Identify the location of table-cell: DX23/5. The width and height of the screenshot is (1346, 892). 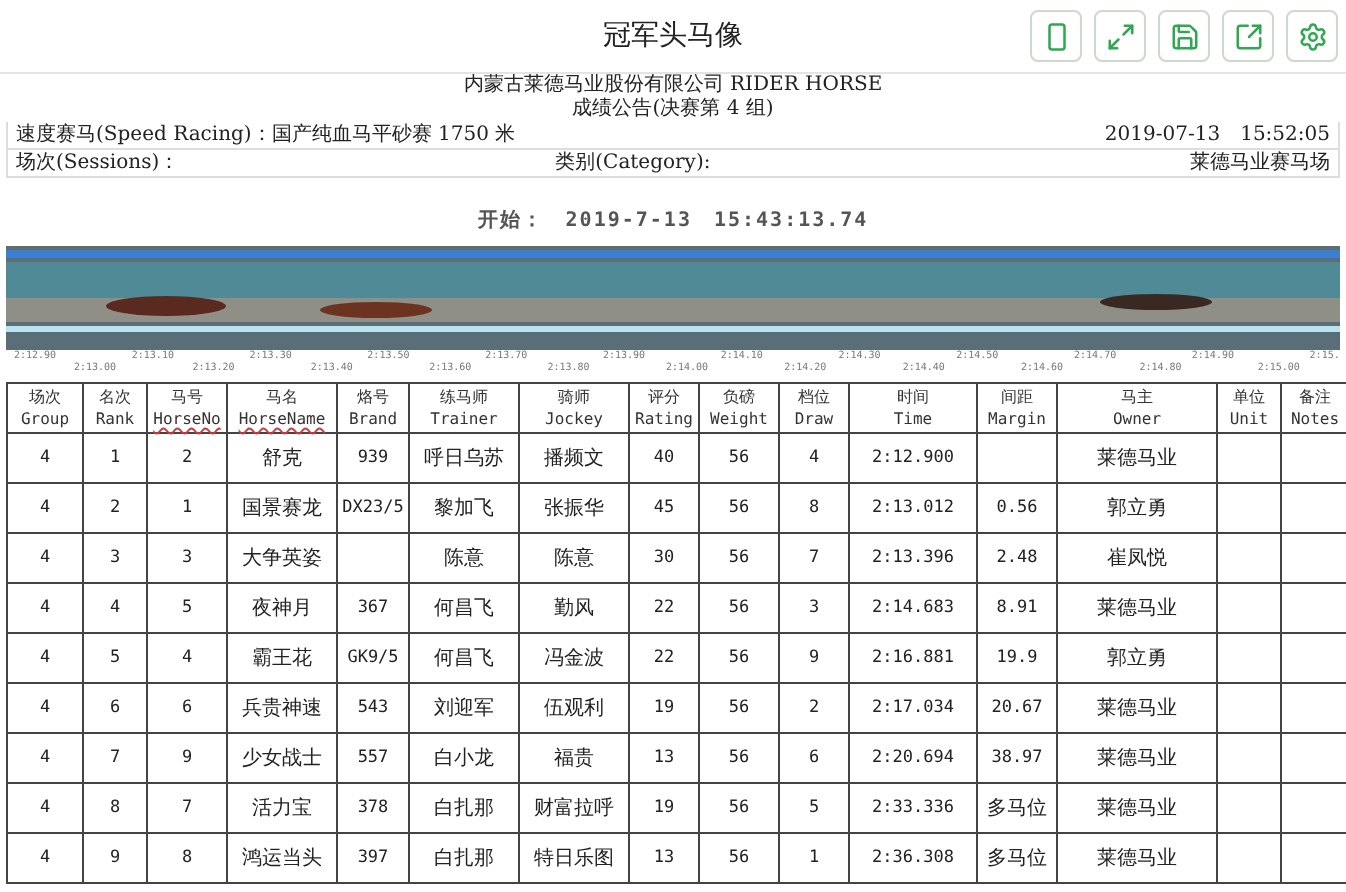
(373, 508).